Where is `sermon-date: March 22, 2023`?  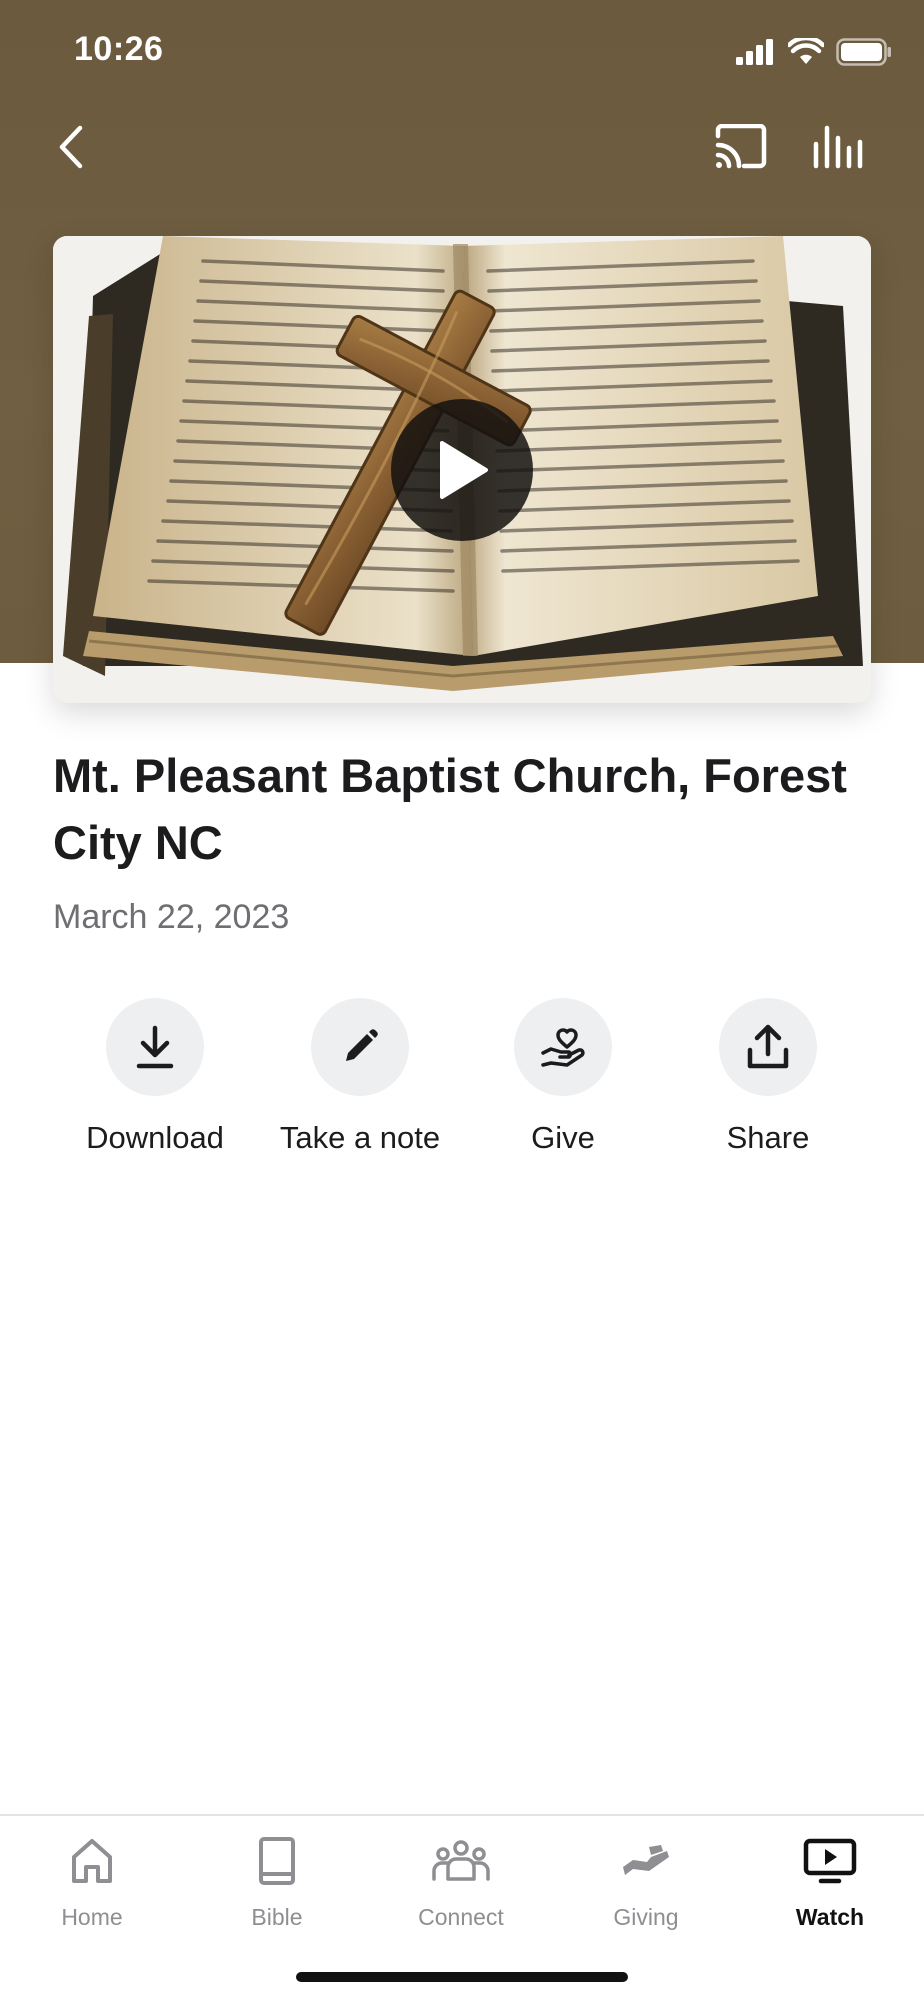 sermon-date: March 22, 2023 is located at coordinates (171, 917).